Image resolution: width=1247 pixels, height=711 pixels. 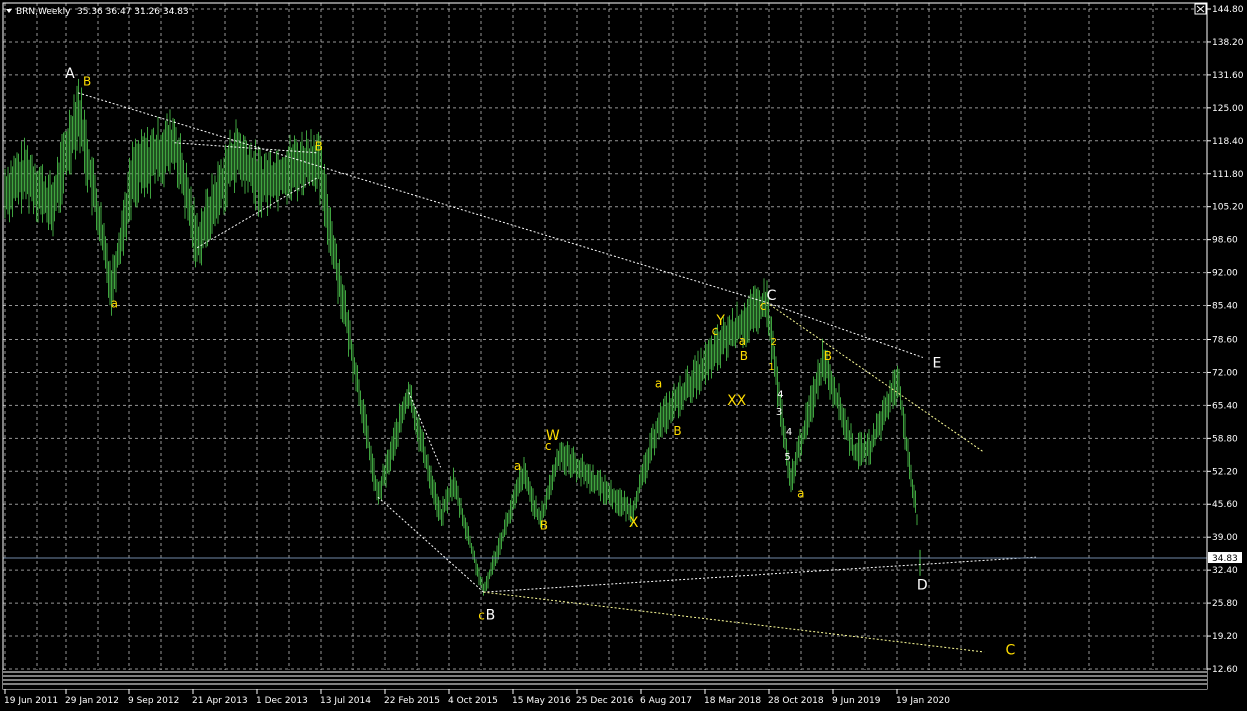 I want to click on price-tick-label: 45.60, so click(x=1225, y=505).